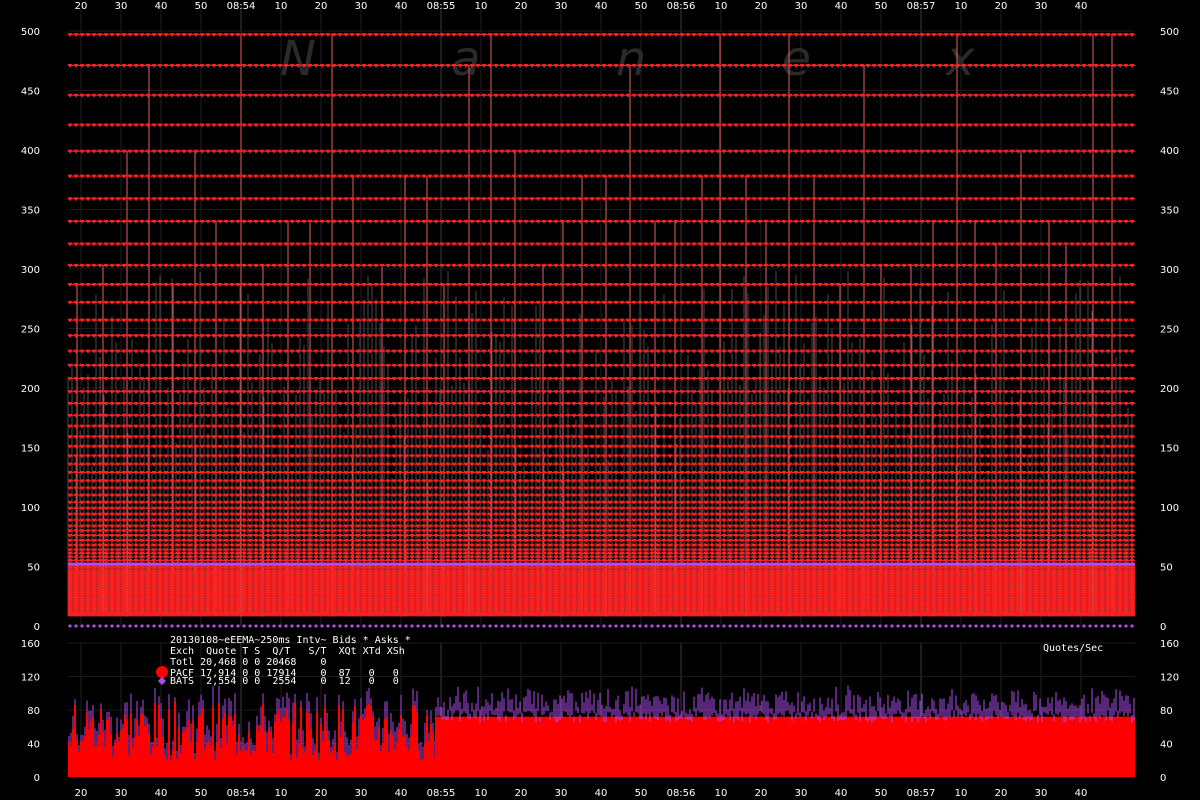  Describe the element at coordinates (1169, 449) in the screenshot. I see `y-tick-label-right: 150` at that location.